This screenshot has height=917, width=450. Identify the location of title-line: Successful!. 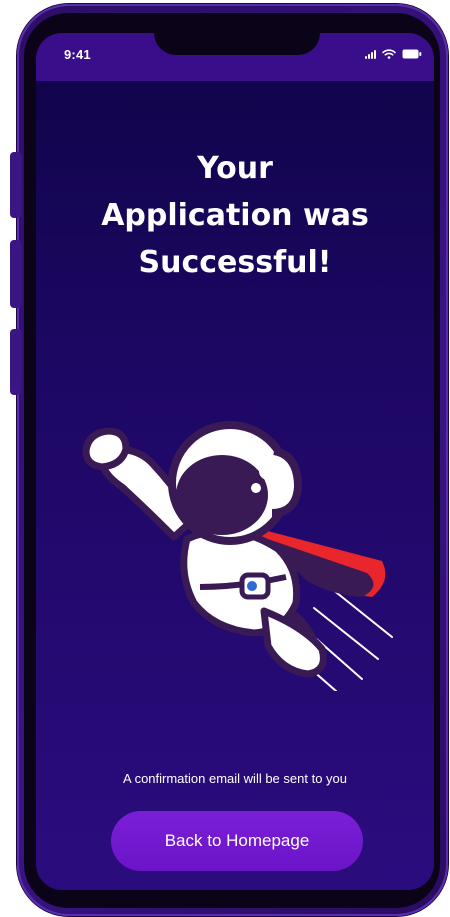
(235, 262).